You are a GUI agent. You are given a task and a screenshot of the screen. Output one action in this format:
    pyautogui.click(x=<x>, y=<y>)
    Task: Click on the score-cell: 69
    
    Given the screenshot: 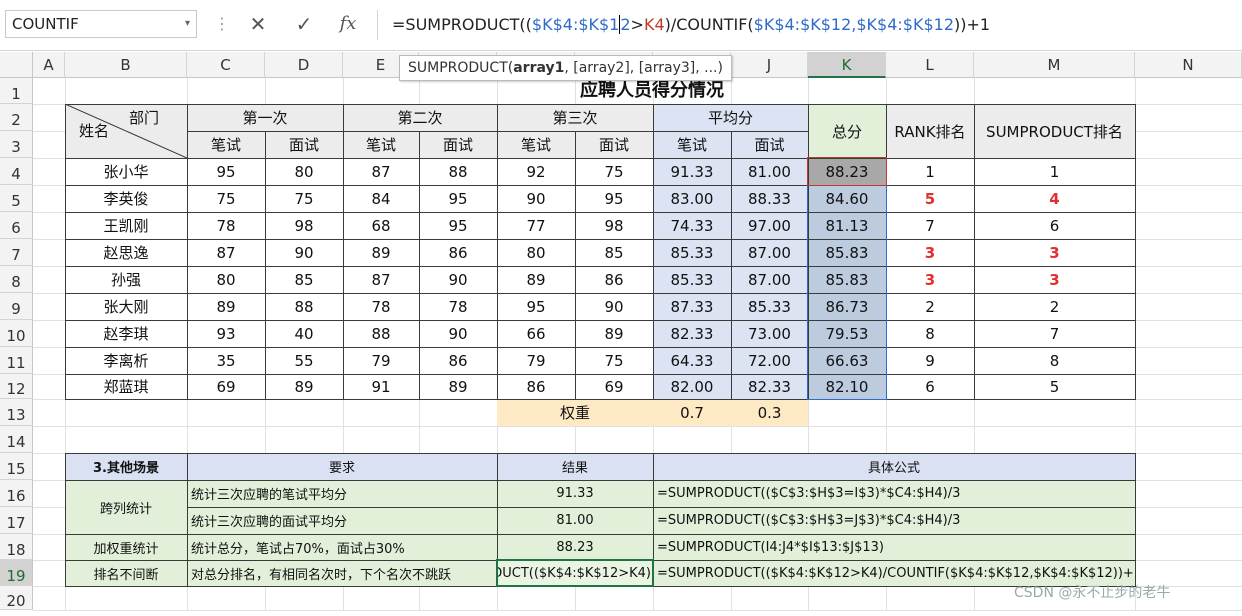 What is the action you would take?
    pyautogui.click(x=226, y=386)
    